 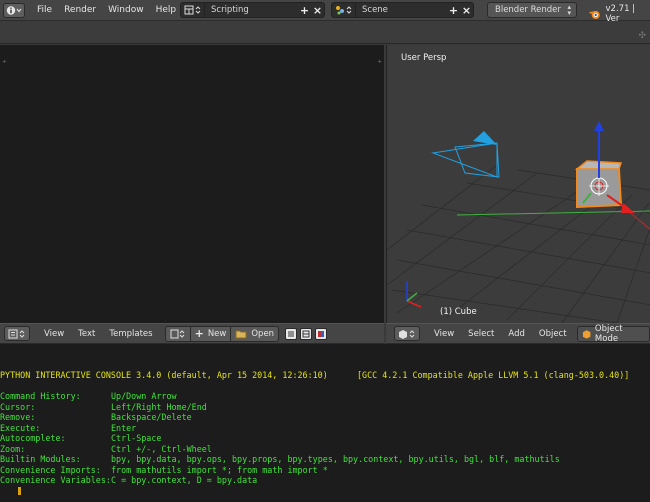 What do you see at coordinates (586, 334) in the screenshot?
I see `object-mode-icon` at bounding box center [586, 334].